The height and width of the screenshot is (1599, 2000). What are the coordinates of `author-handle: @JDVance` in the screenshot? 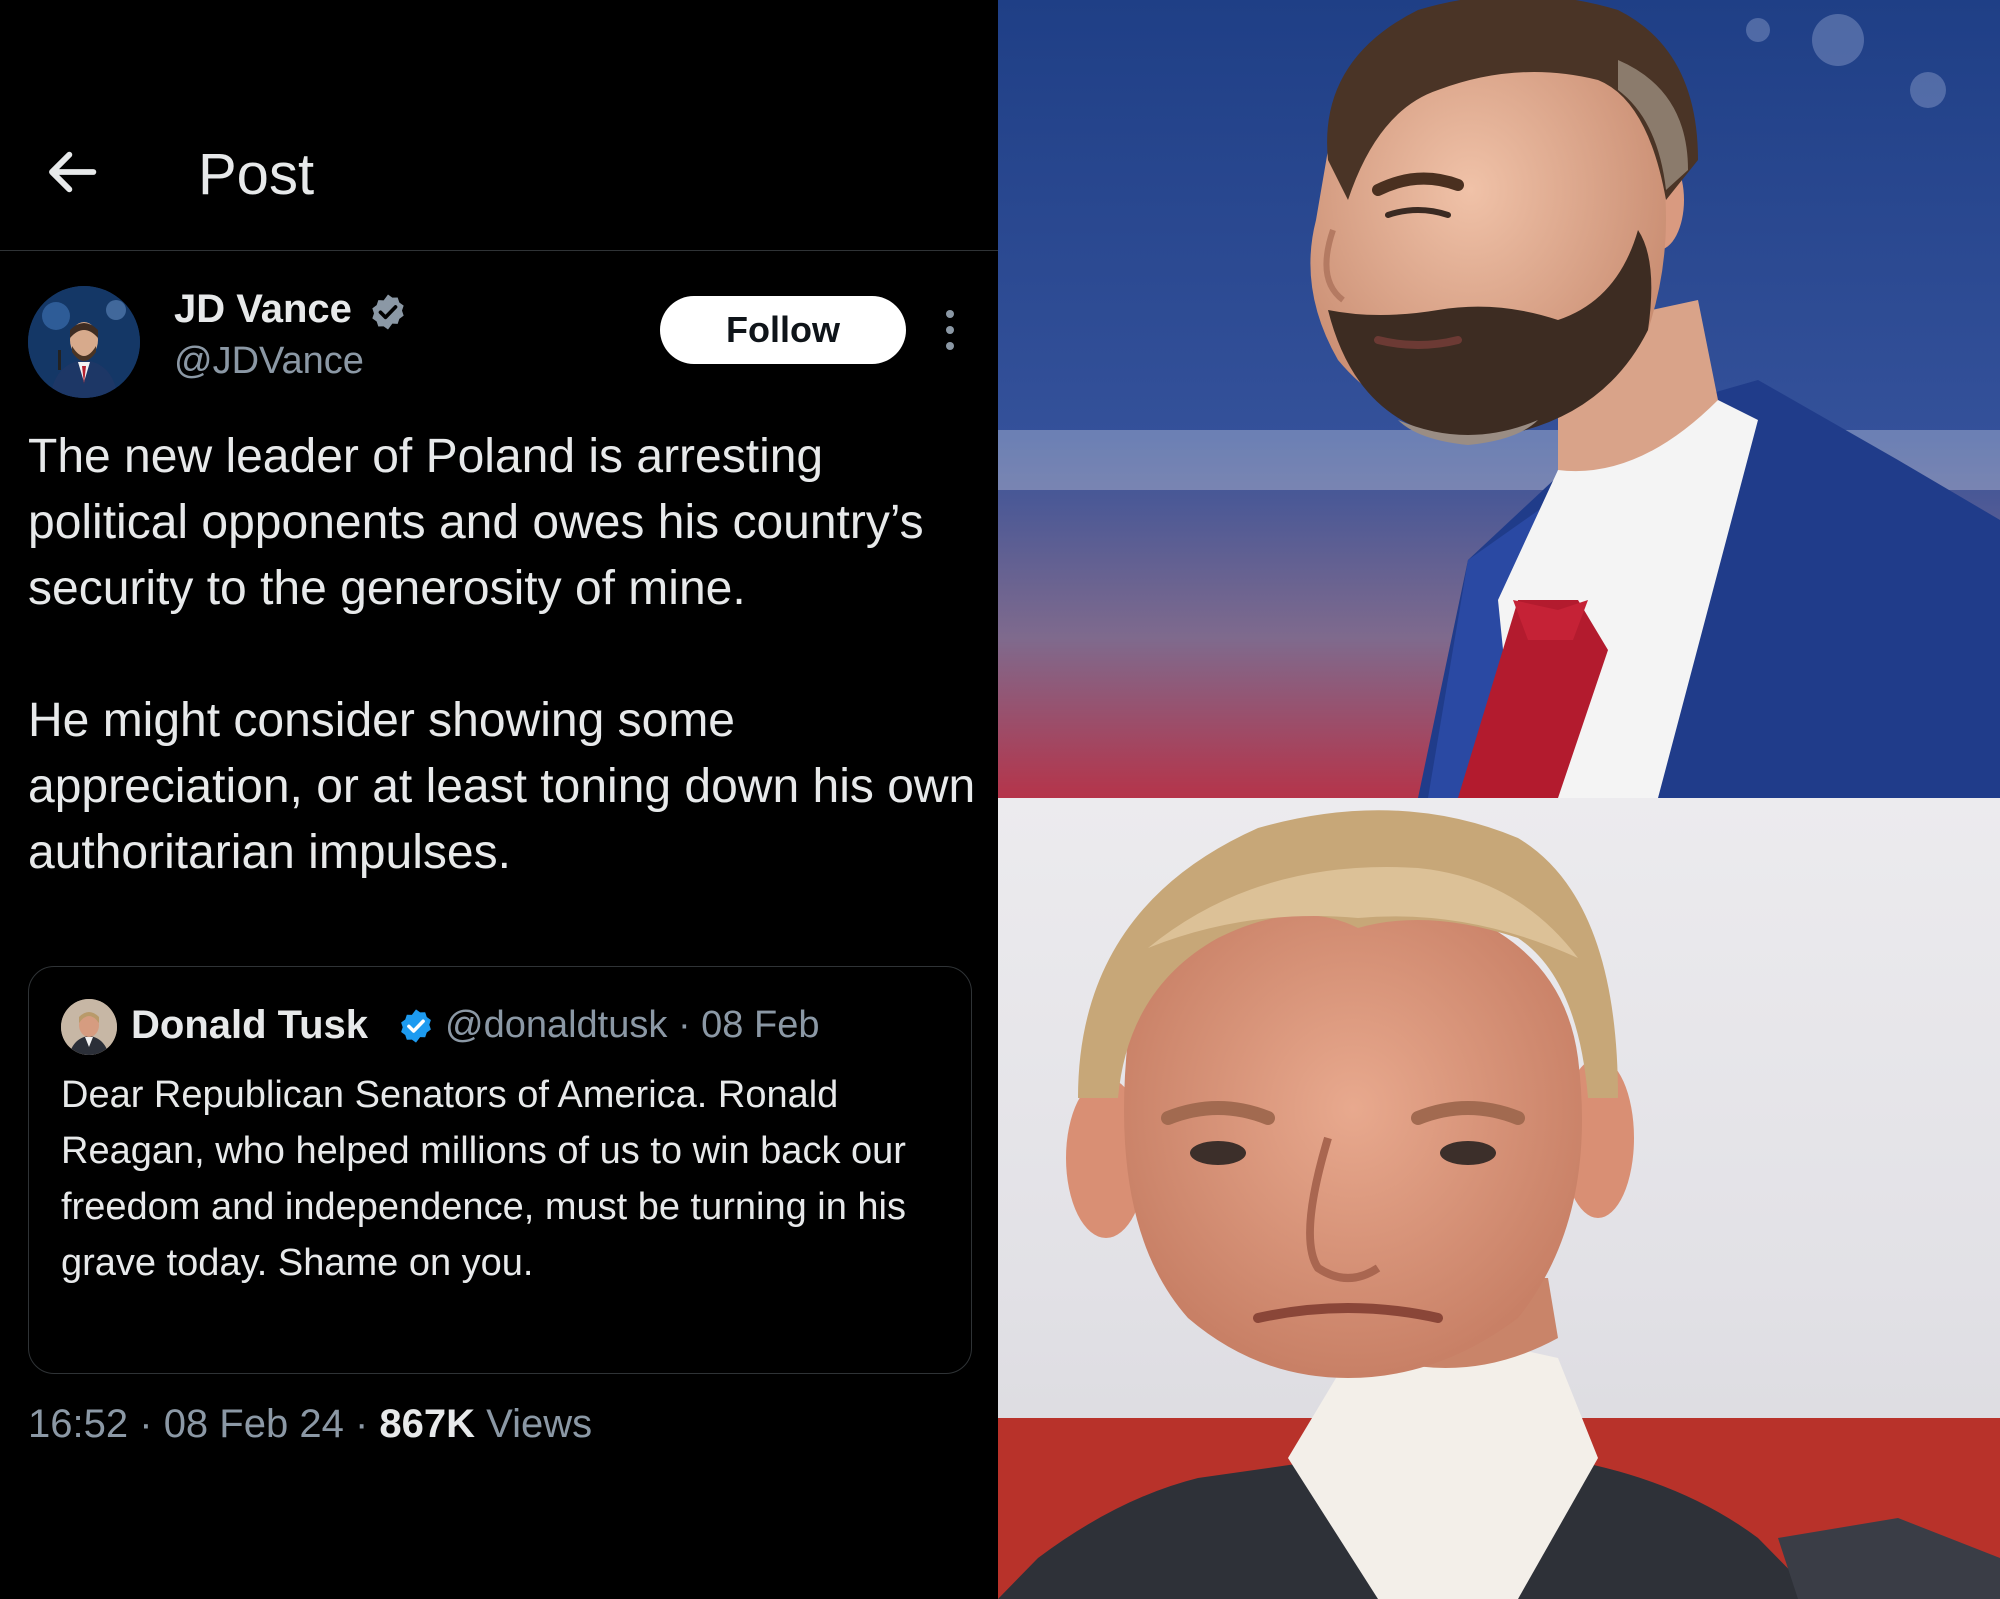 It's located at (269, 361).